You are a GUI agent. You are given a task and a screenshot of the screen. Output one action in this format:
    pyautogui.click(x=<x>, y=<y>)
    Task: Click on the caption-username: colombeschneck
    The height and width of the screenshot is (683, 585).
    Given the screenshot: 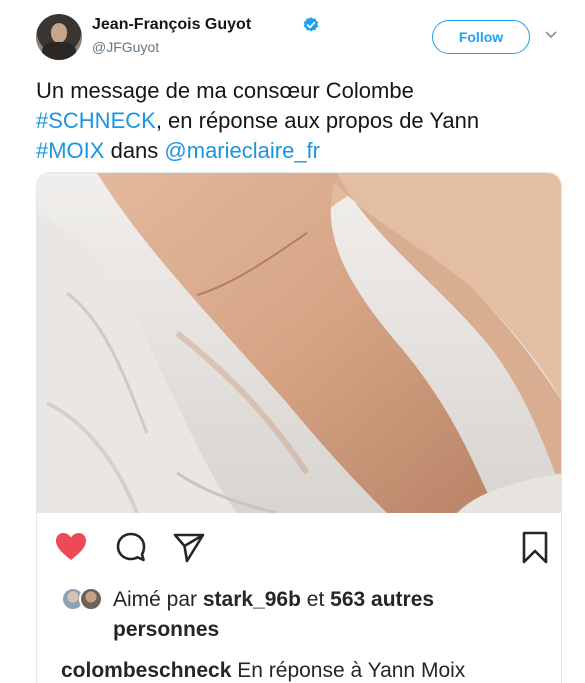 What is the action you would take?
    pyautogui.click(x=146, y=670)
    